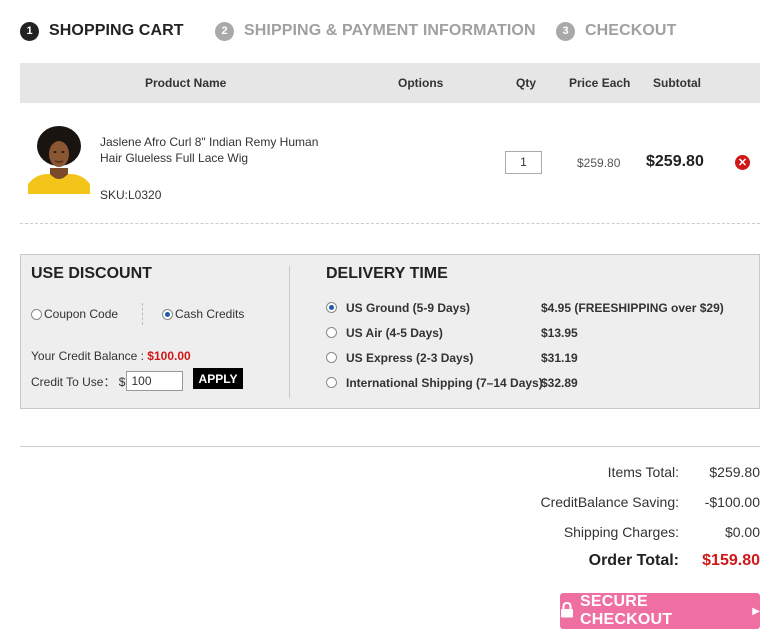 This screenshot has height=642, width=772. I want to click on credit-balance-label: Your Credit Balance :, so click(89, 356).